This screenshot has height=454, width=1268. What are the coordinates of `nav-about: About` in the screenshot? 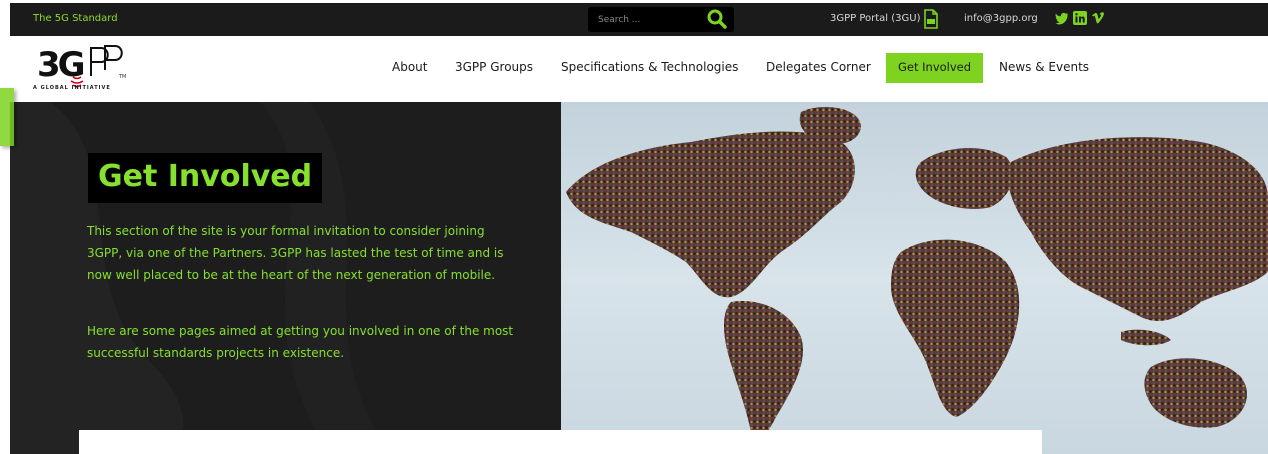 It's located at (409, 67).